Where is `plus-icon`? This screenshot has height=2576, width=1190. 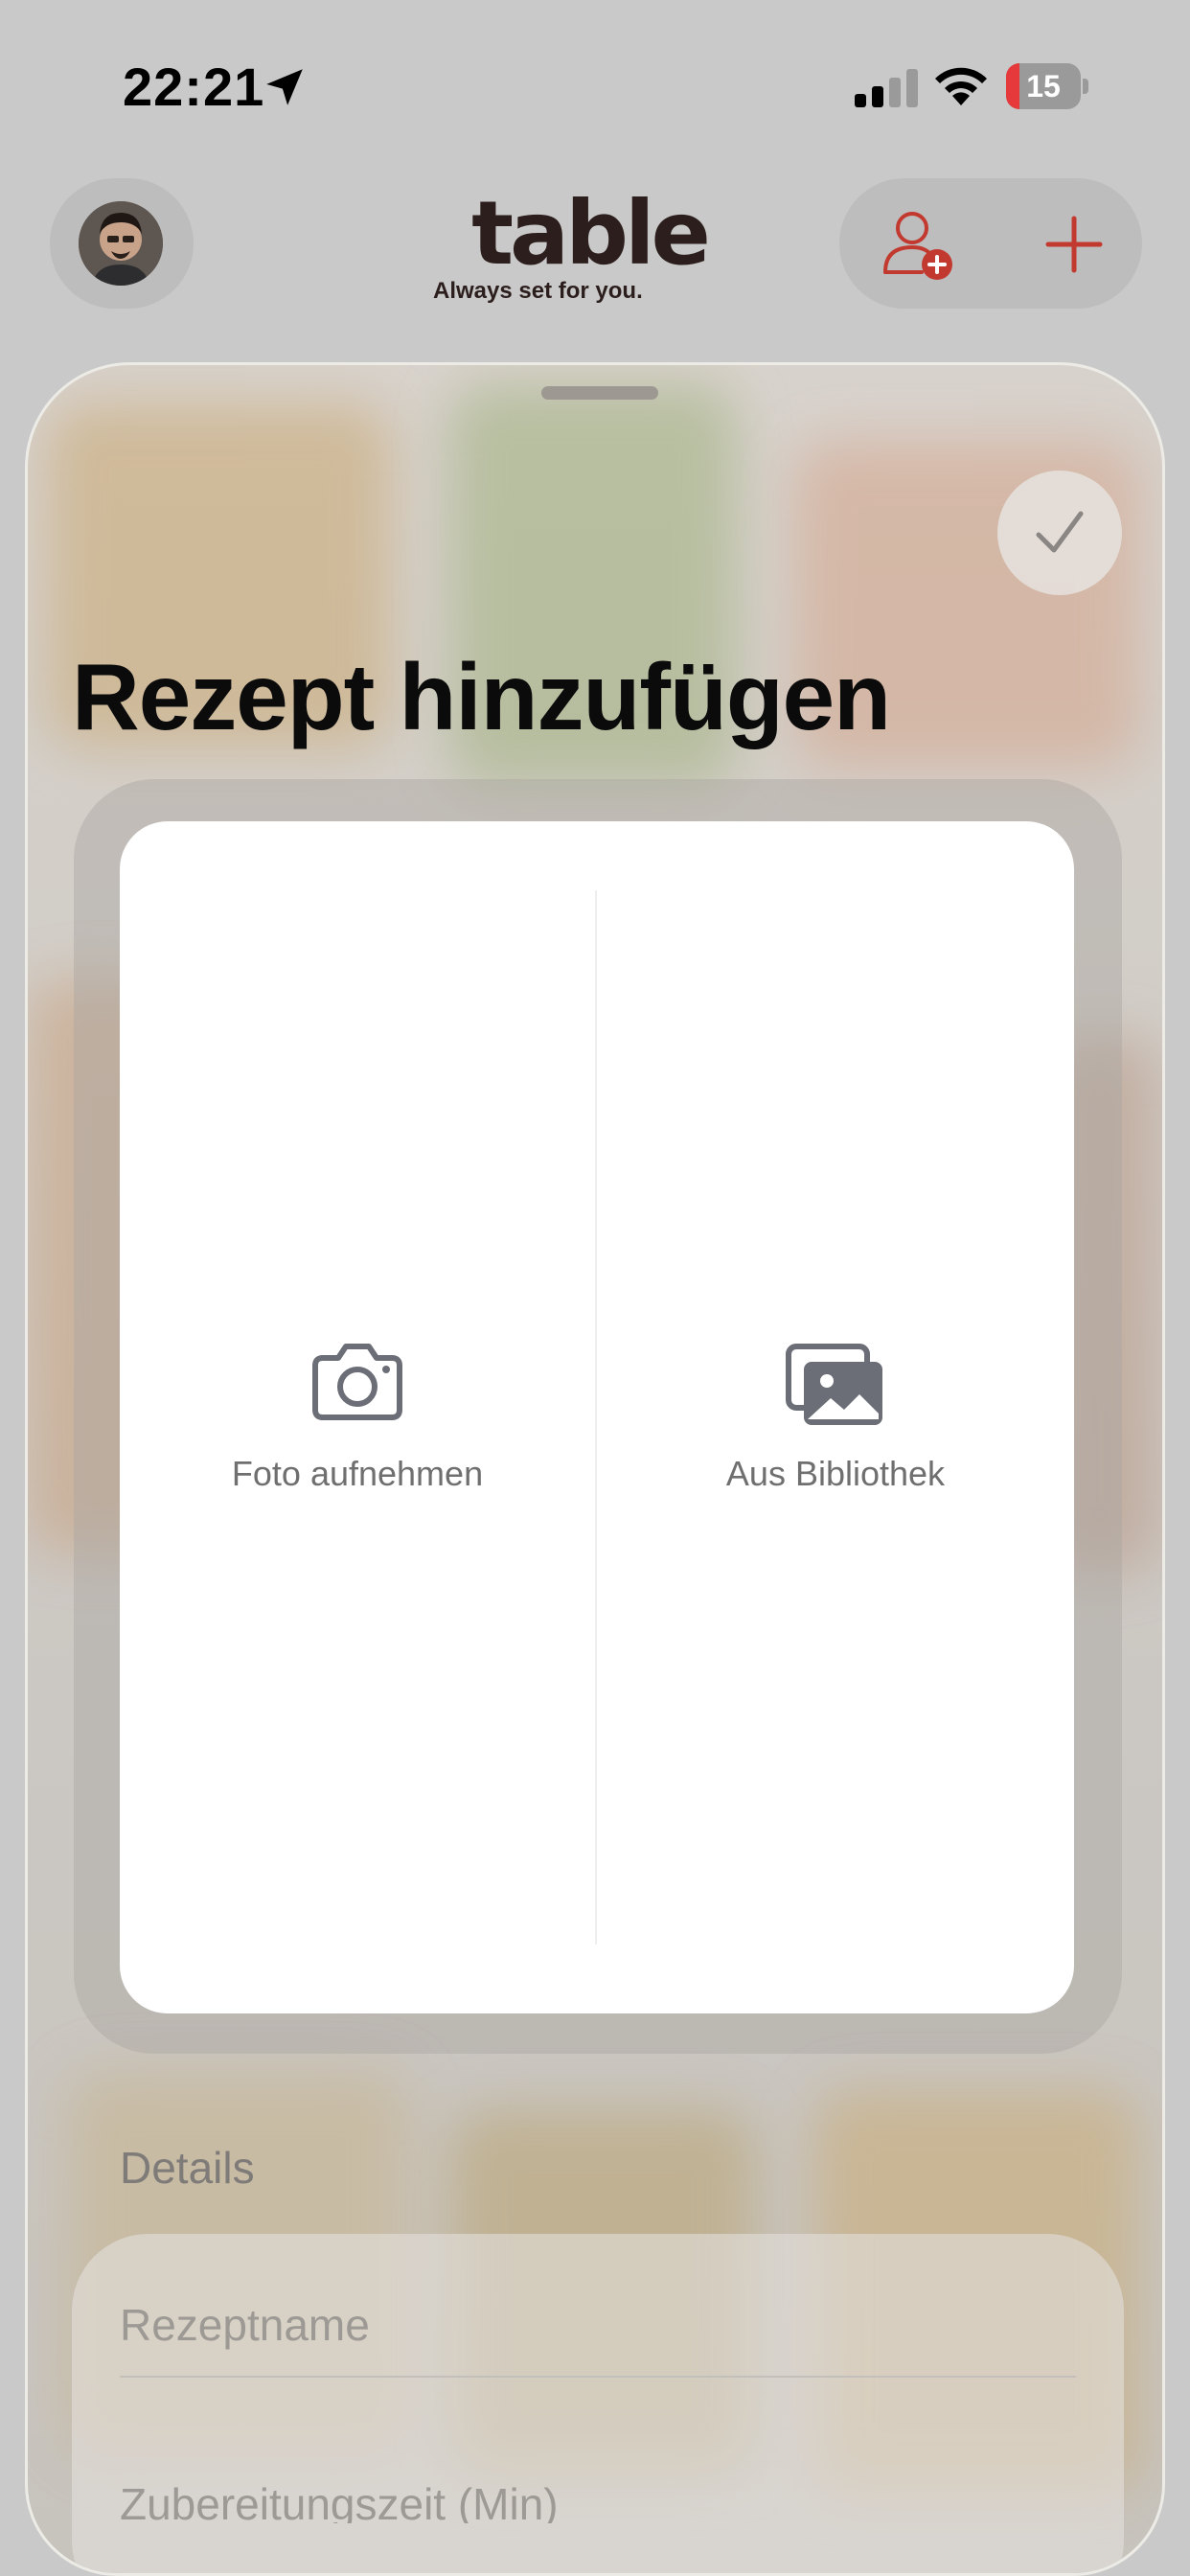
plus-icon is located at coordinates (1074, 244).